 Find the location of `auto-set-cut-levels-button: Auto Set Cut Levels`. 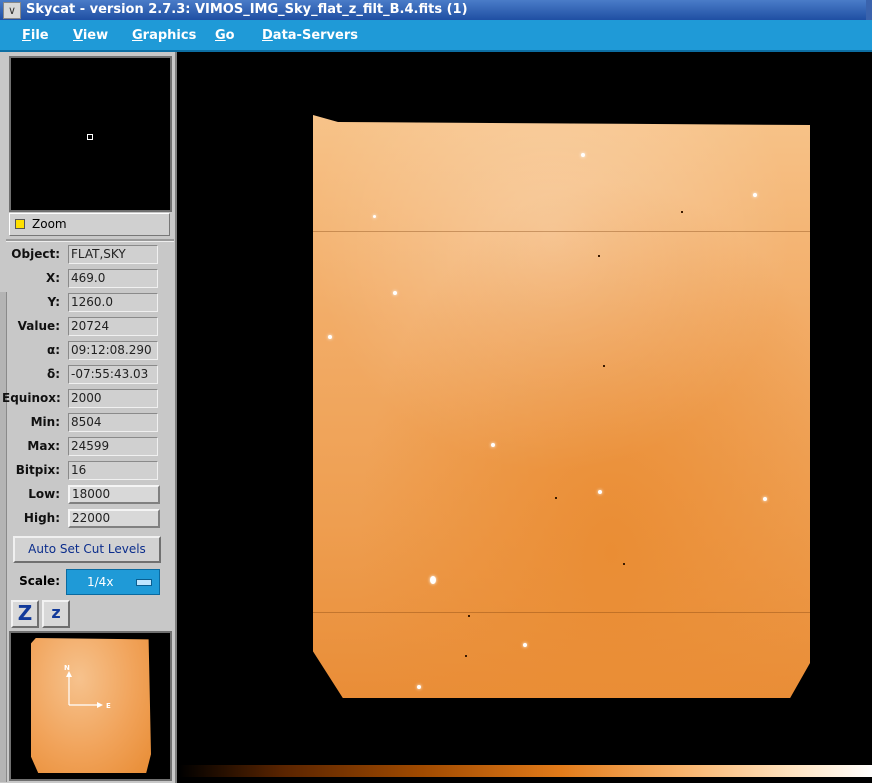

auto-set-cut-levels-button: Auto Set Cut Levels is located at coordinates (87, 549).